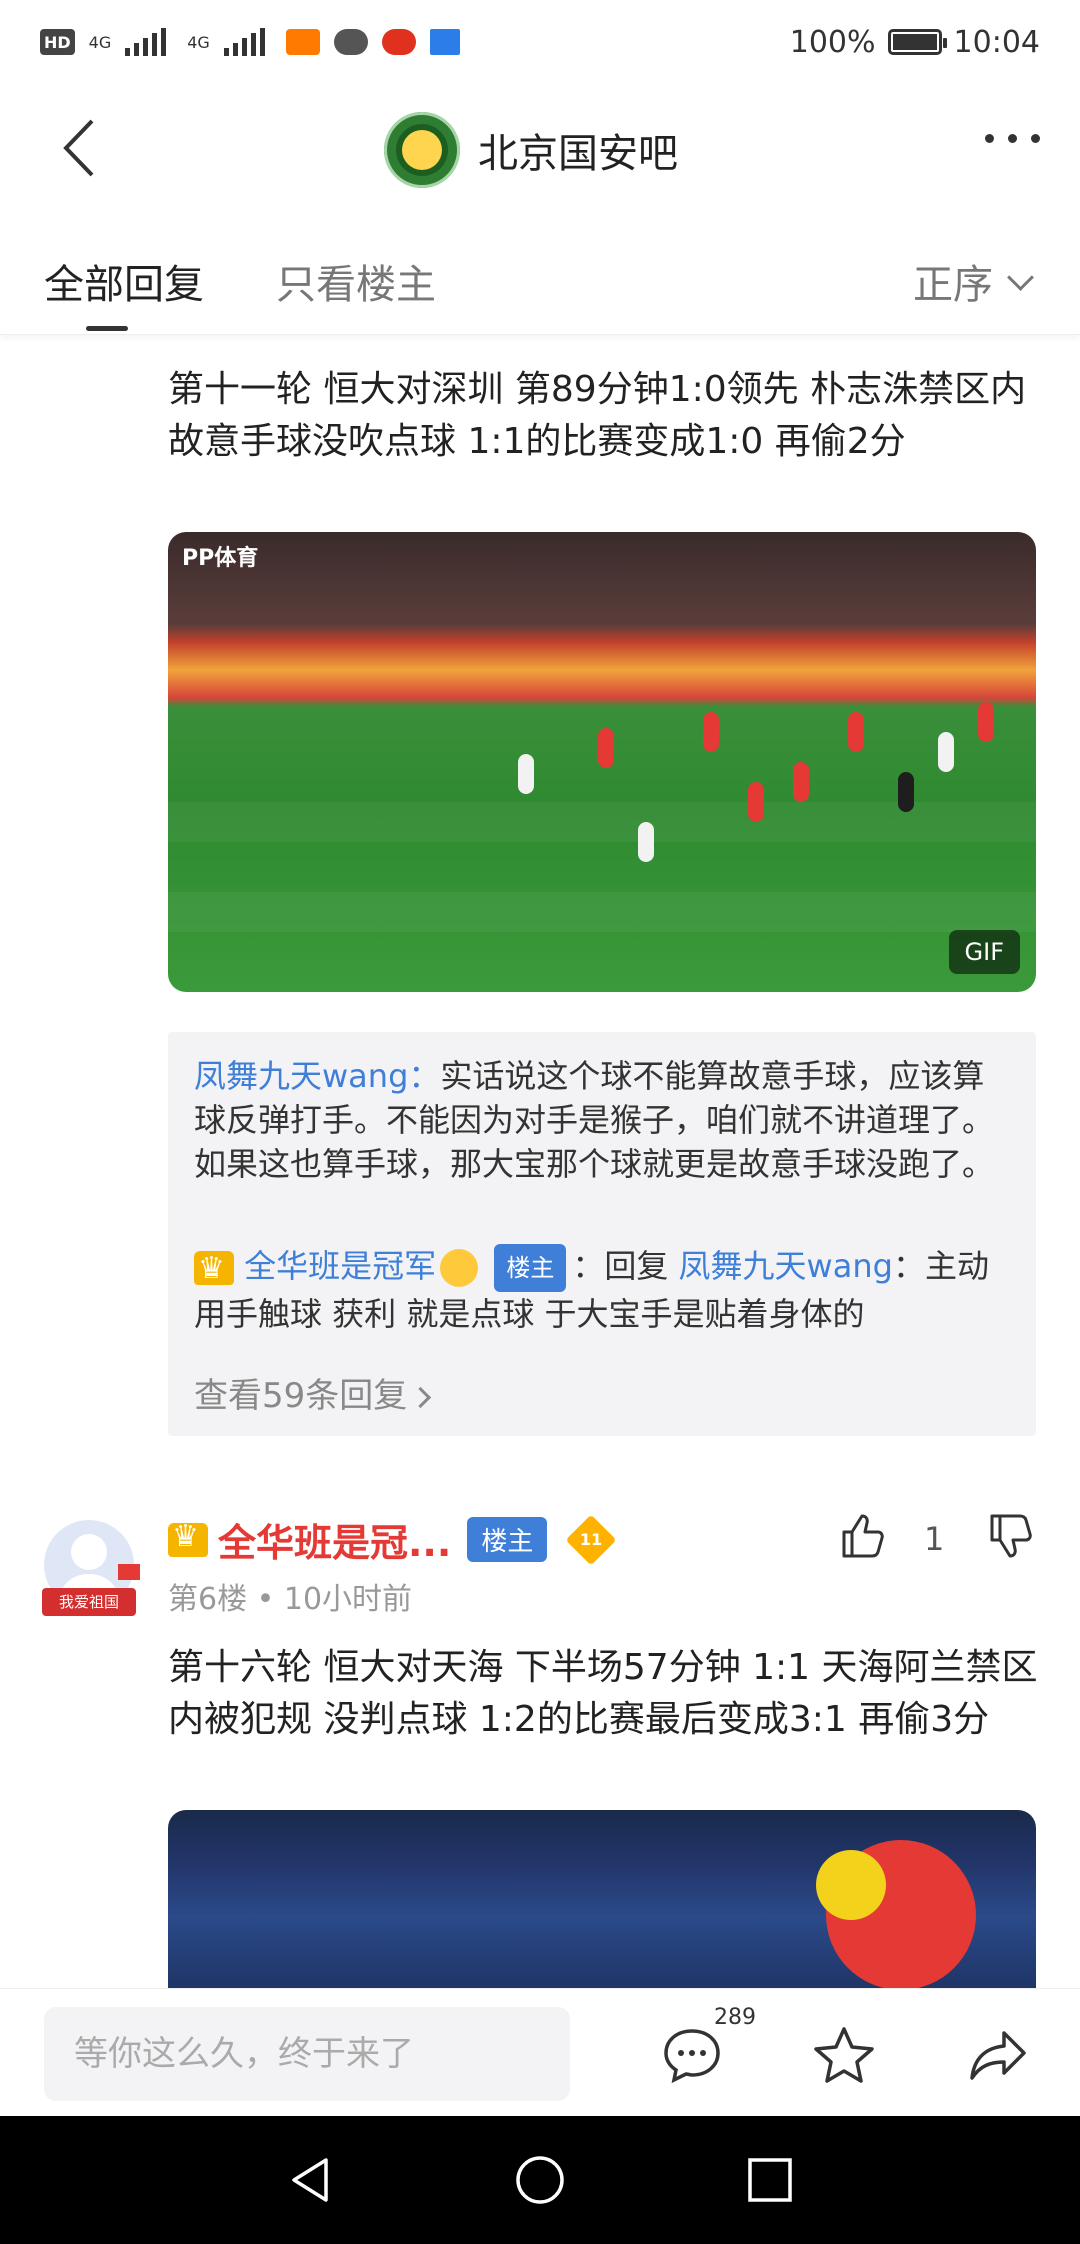 This screenshot has width=1080, height=2244. I want to click on reply-input: 等你这么久，终于来了, so click(307, 2054).